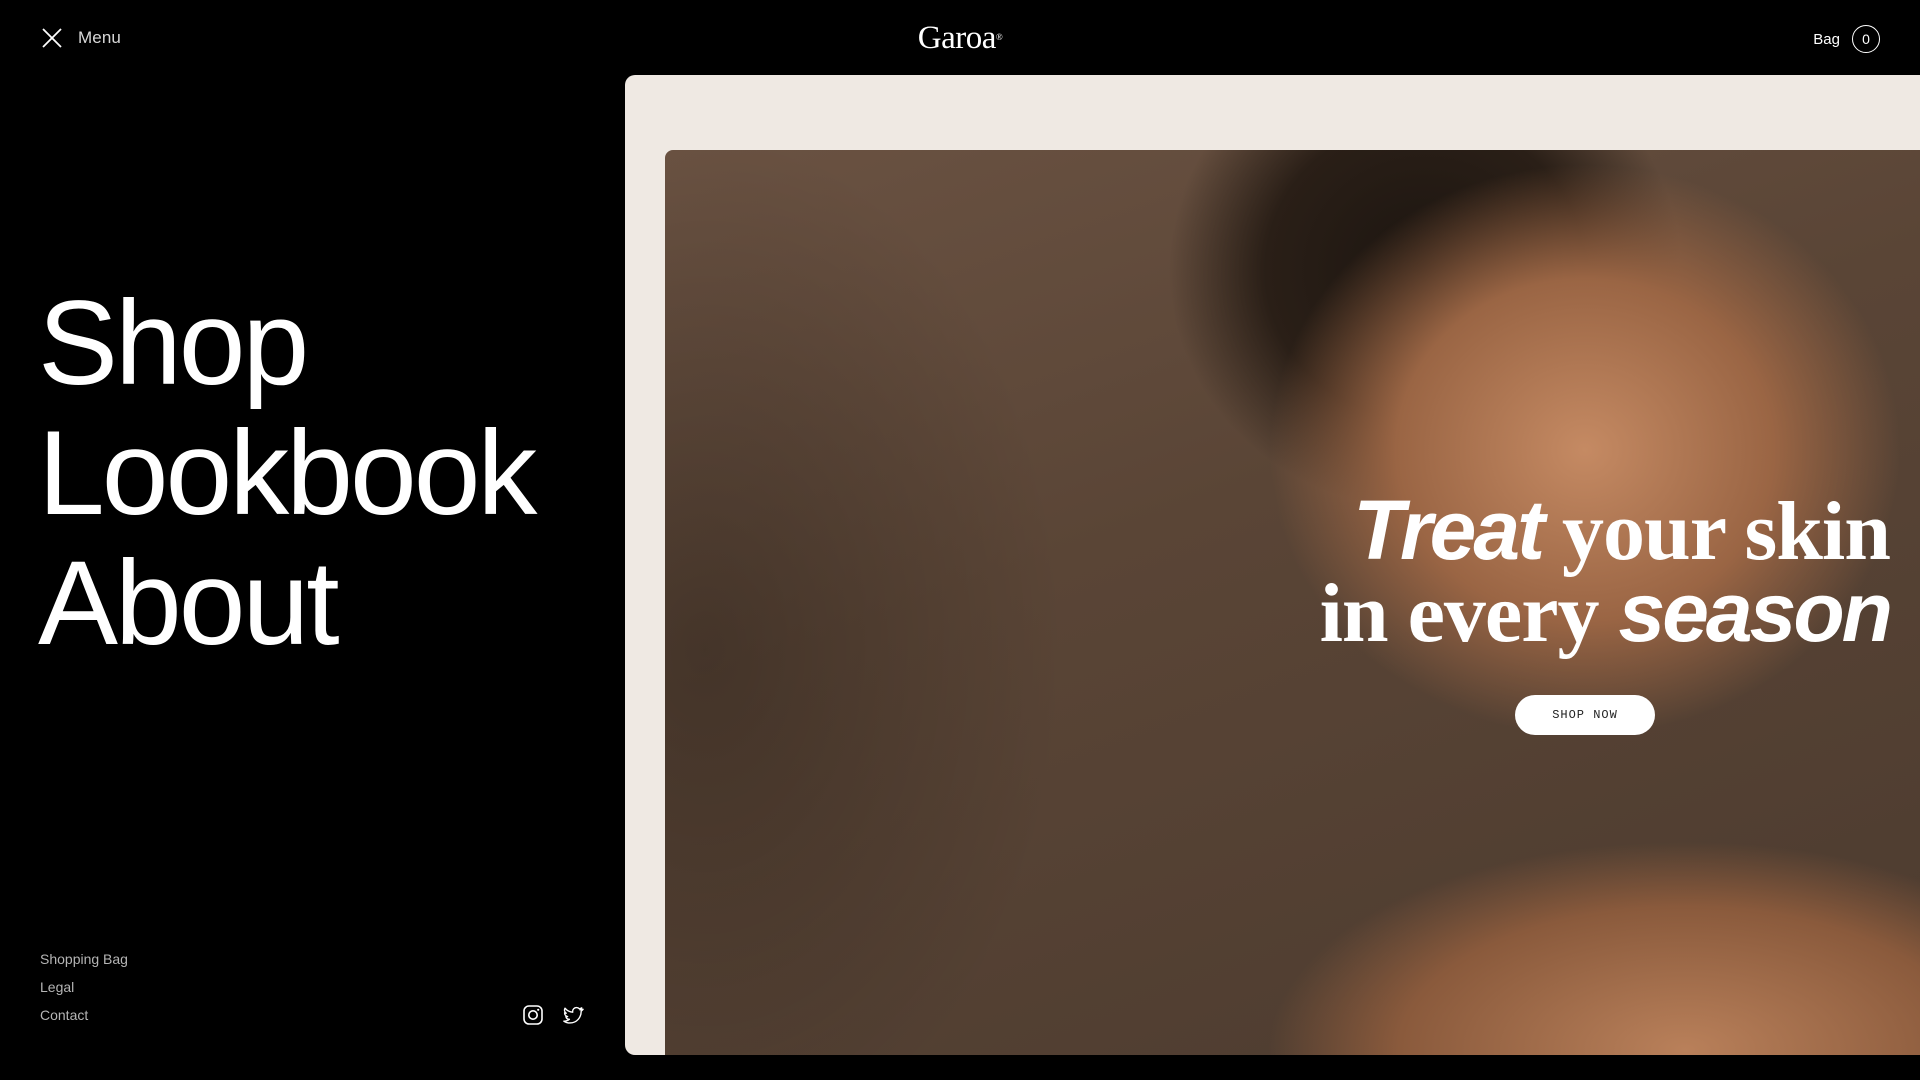  I want to click on menu-close-button: Menu, so click(80, 38).